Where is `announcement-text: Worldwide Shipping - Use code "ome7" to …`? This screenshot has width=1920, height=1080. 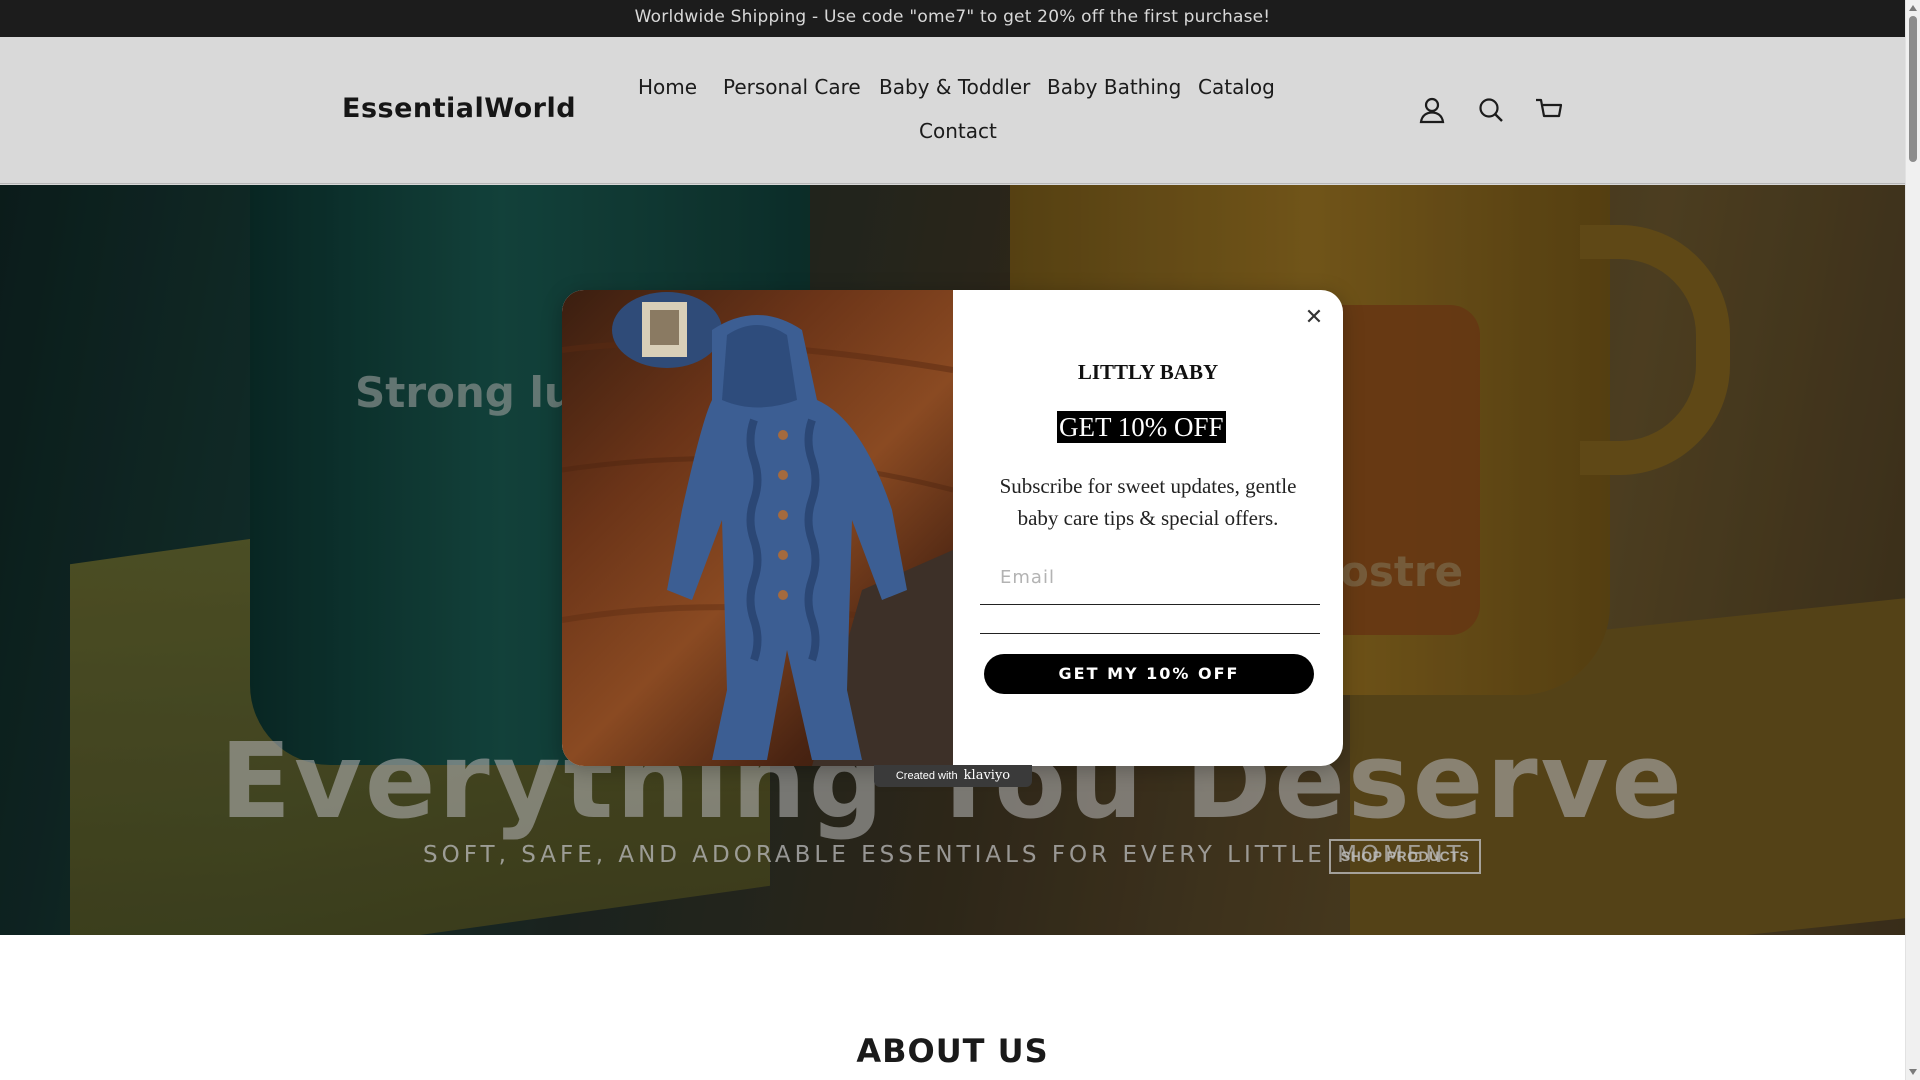
announcement-text: Worldwide Shipping - Use code "ome7" to … is located at coordinates (952, 17).